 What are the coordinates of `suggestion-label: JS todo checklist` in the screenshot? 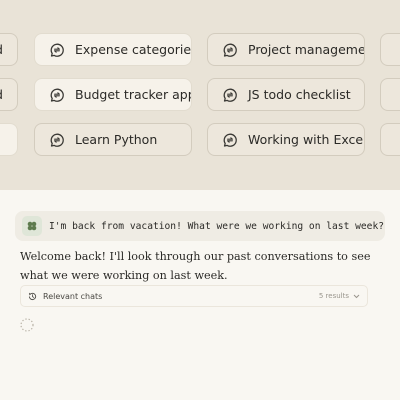 It's located at (299, 94).